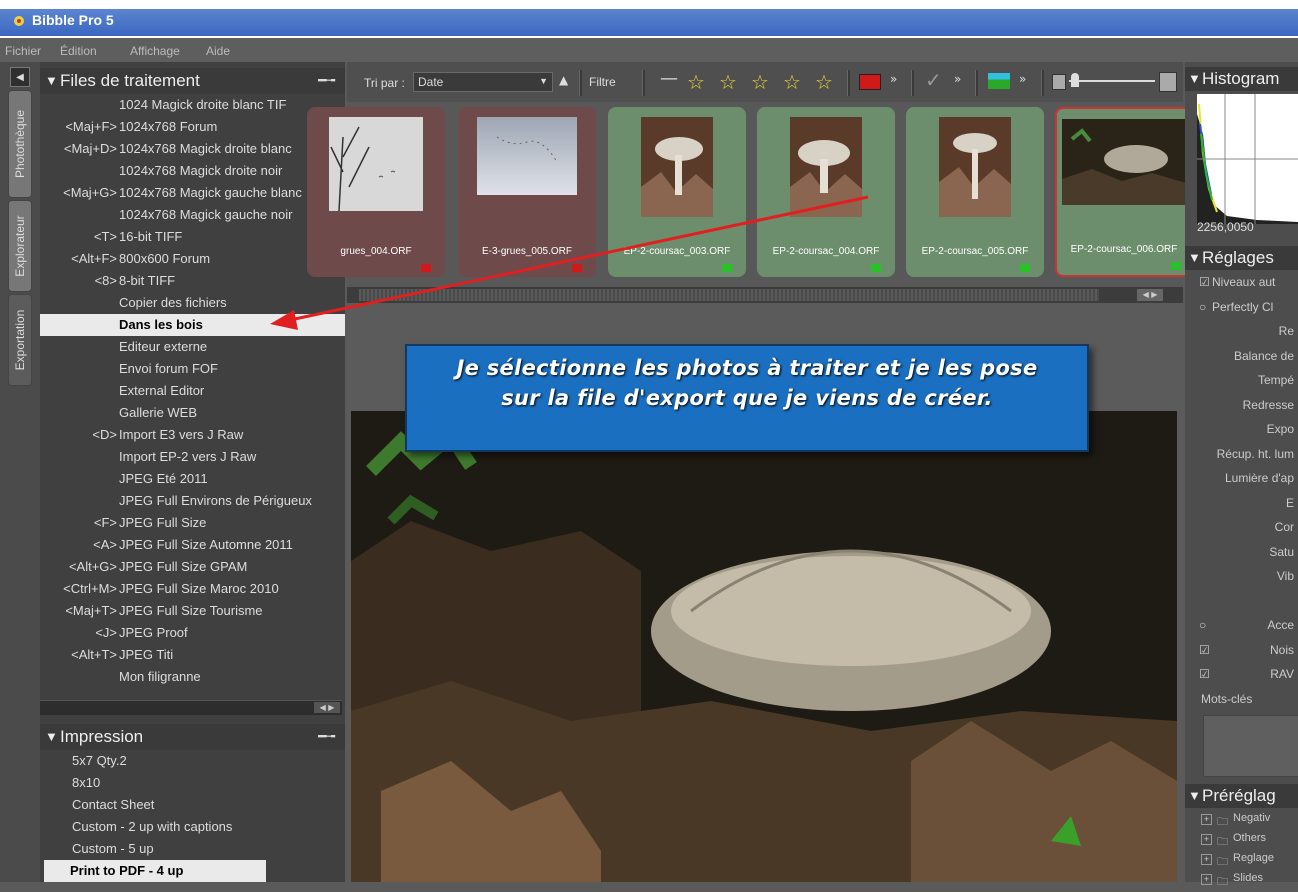  What do you see at coordinates (192, 281) in the screenshot?
I see `queue-item: <8> 8-bit TIFF` at bounding box center [192, 281].